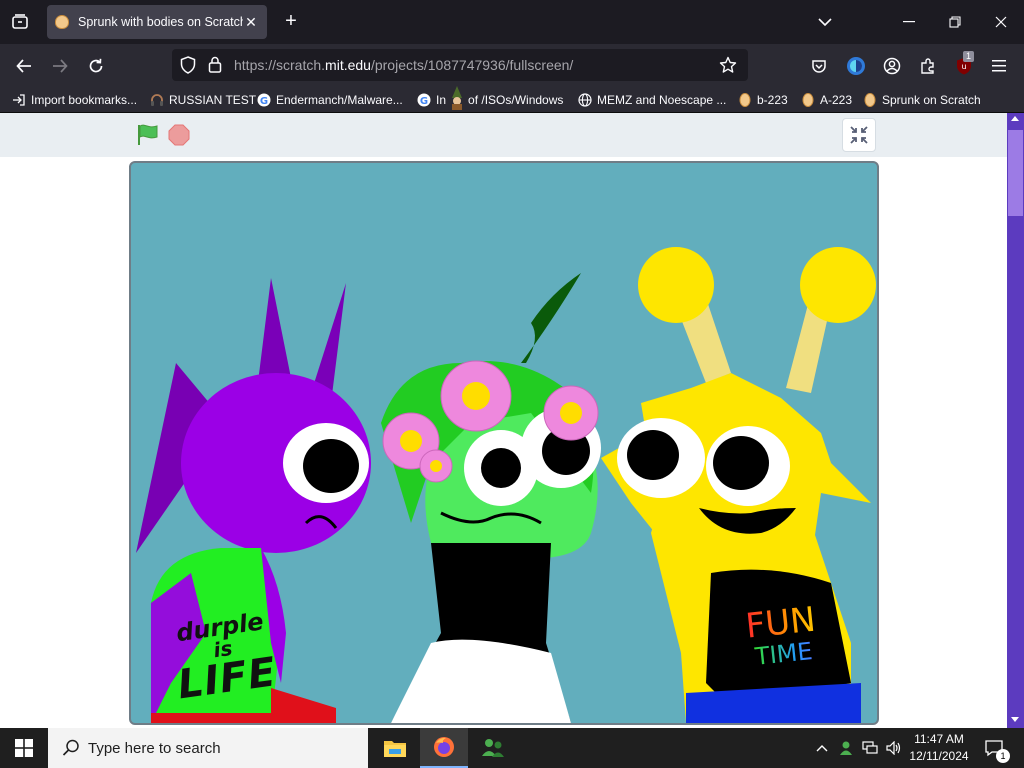  What do you see at coordinates (60, 66) in the screenshot?
I see `forward-arrow-icon` at bounding box center [60, 66].